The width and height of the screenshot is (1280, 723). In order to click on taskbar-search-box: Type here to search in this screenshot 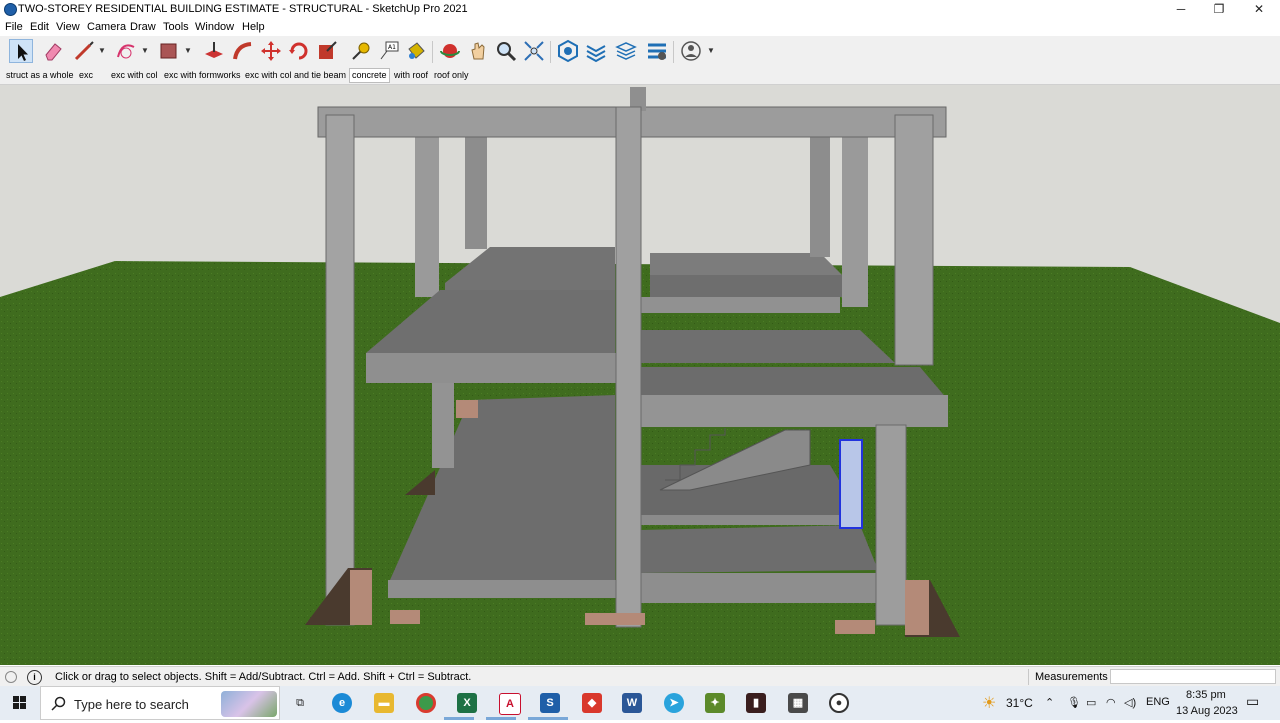, I will do `click(160, 703)`.